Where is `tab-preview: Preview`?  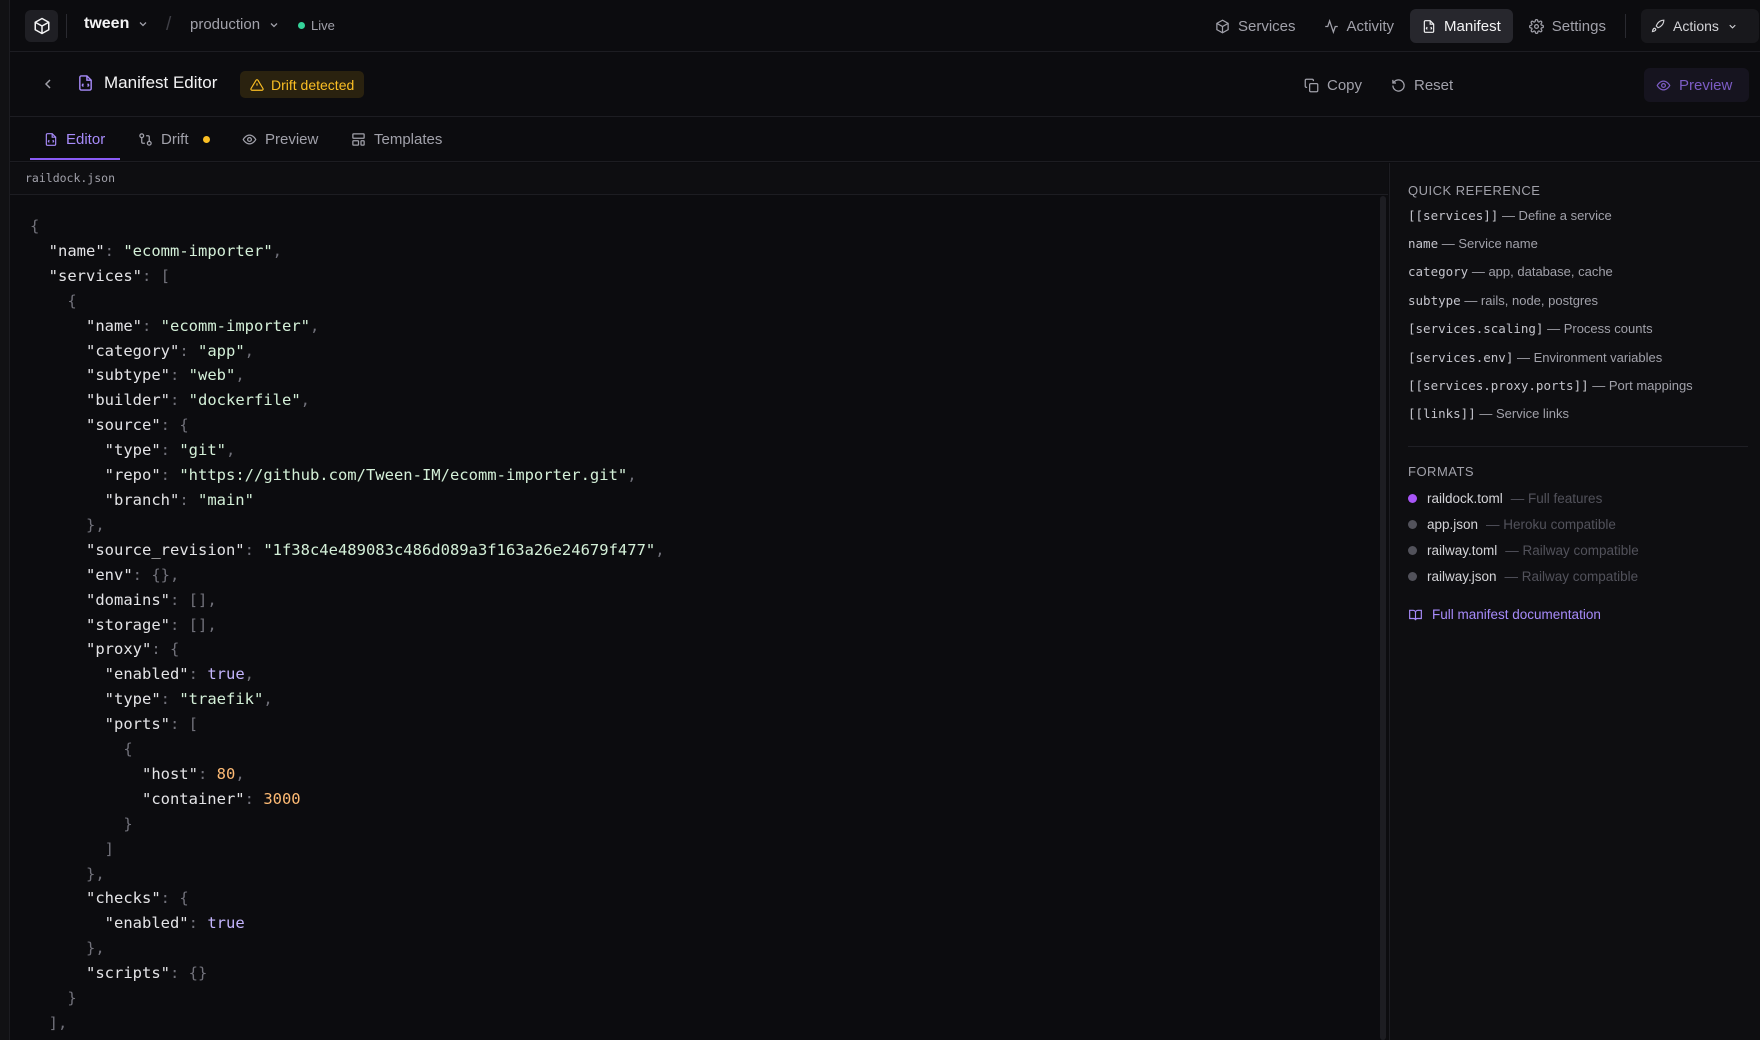 tab-preview: Preview is located at coordinates (280, 139).